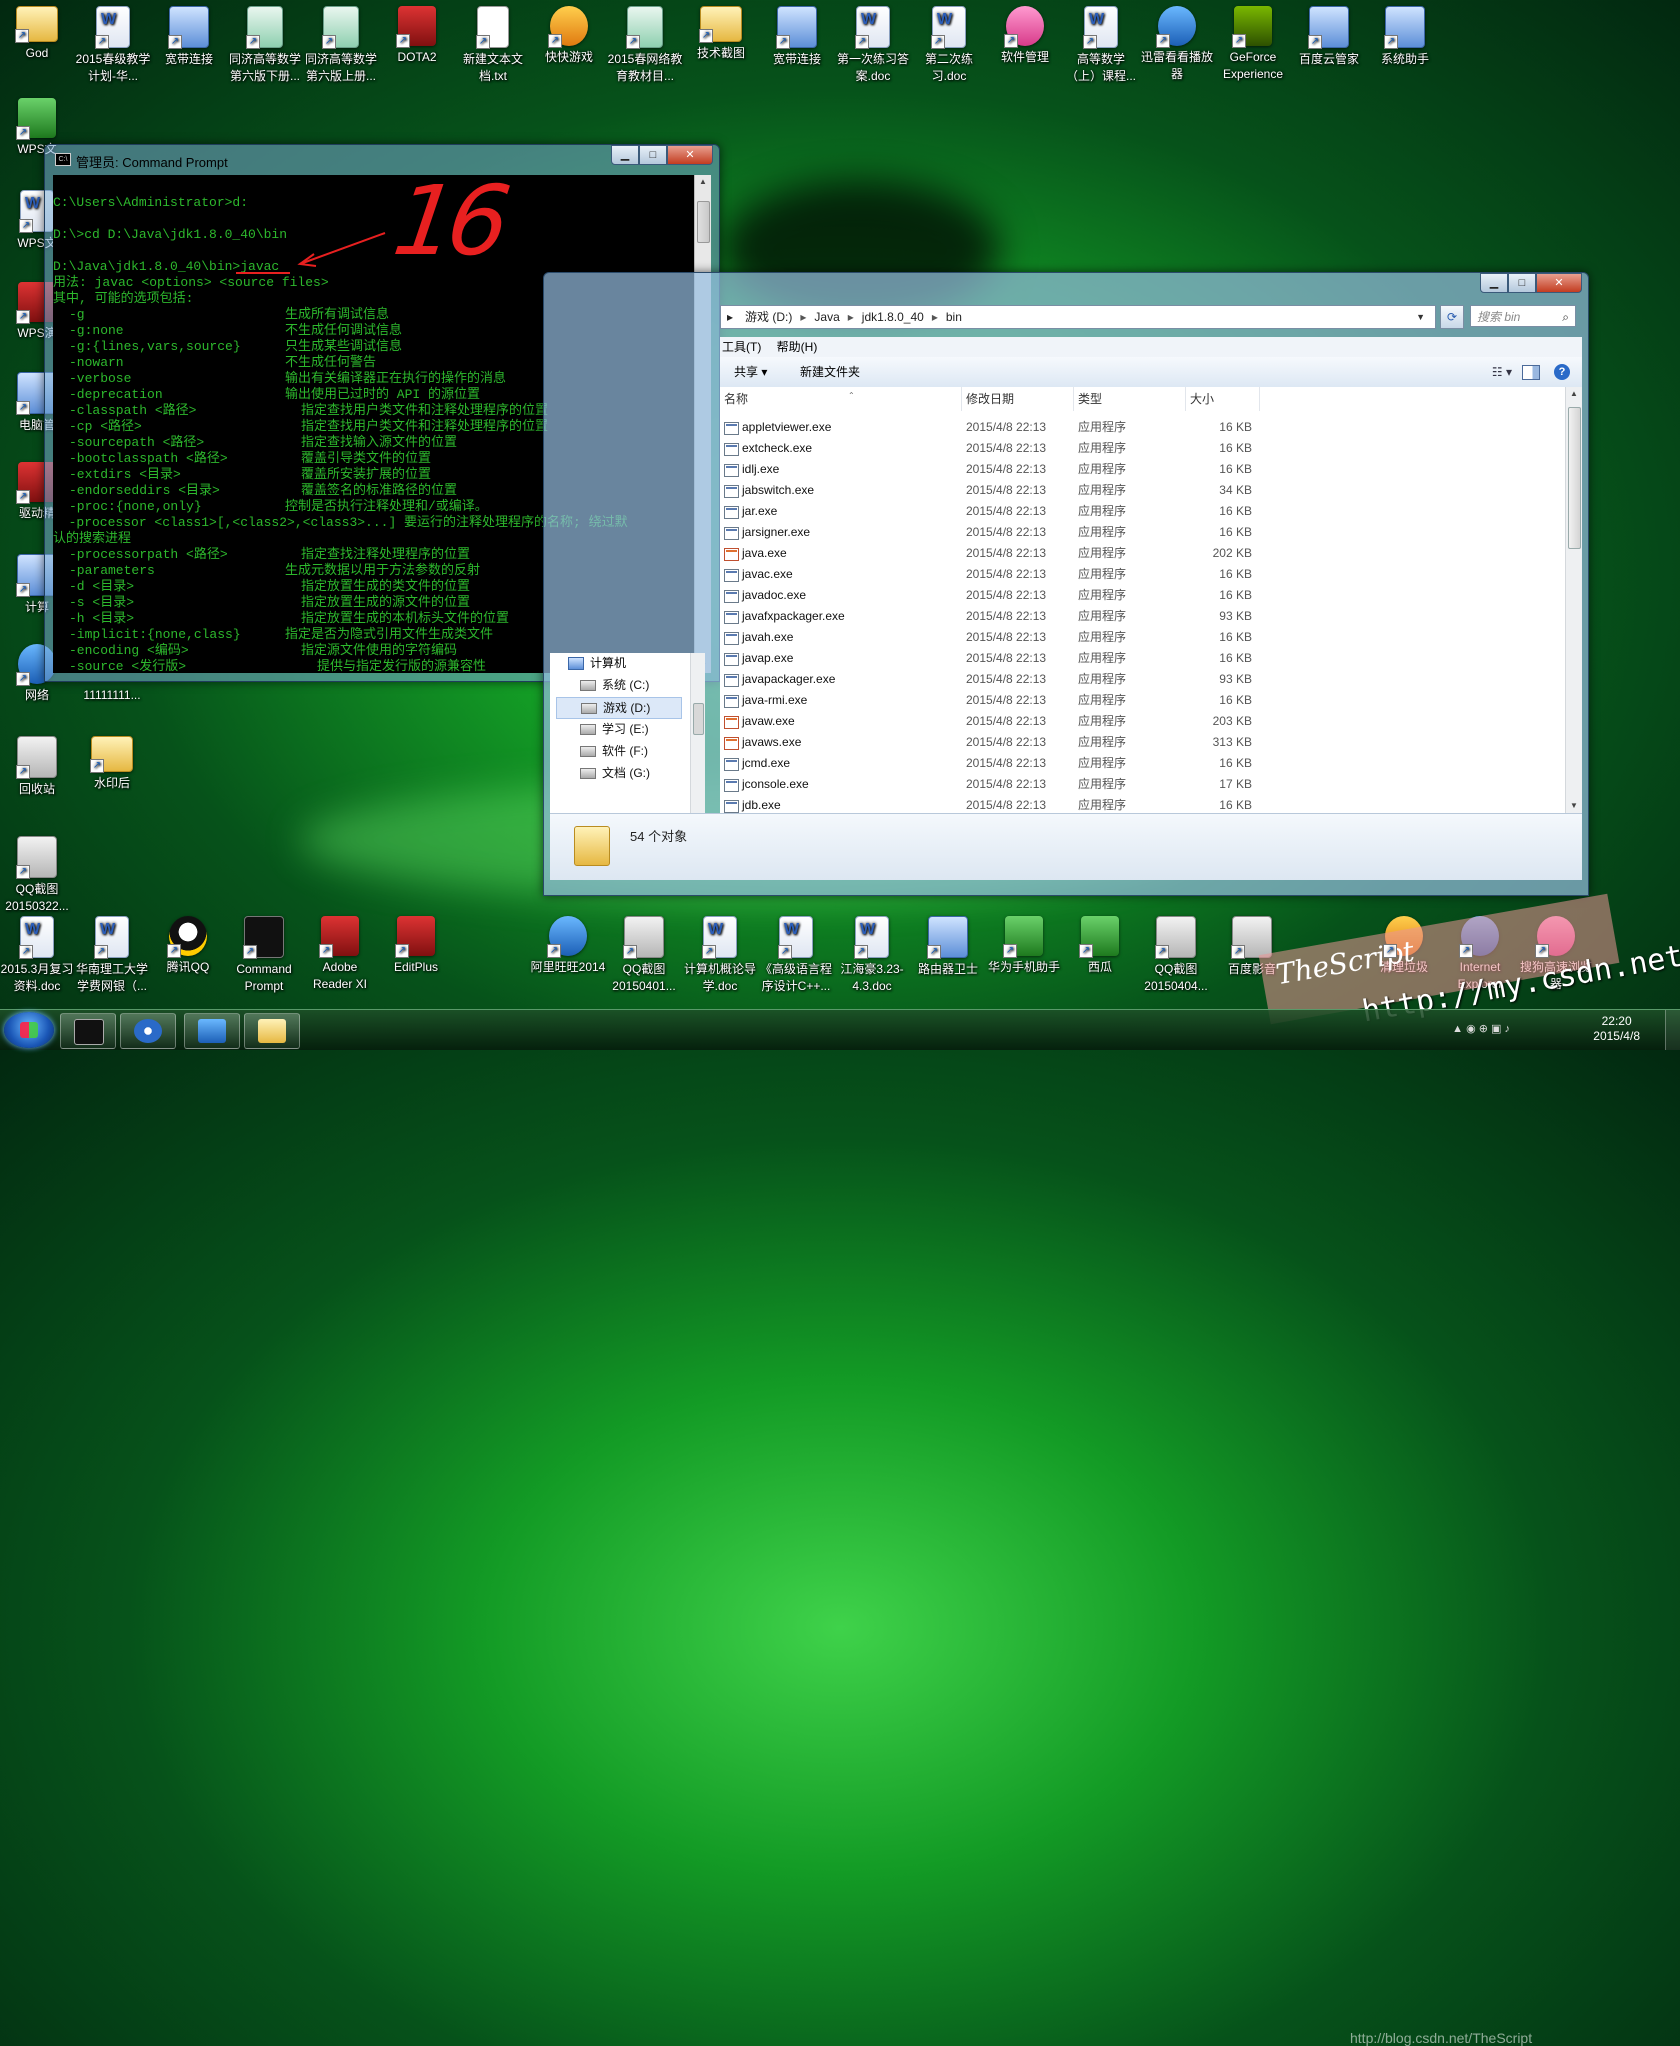 This screenshot has height=2046, width=1680. I want to click on desktop-top-icon-16: GeForce Experience, so click(1253, 41).